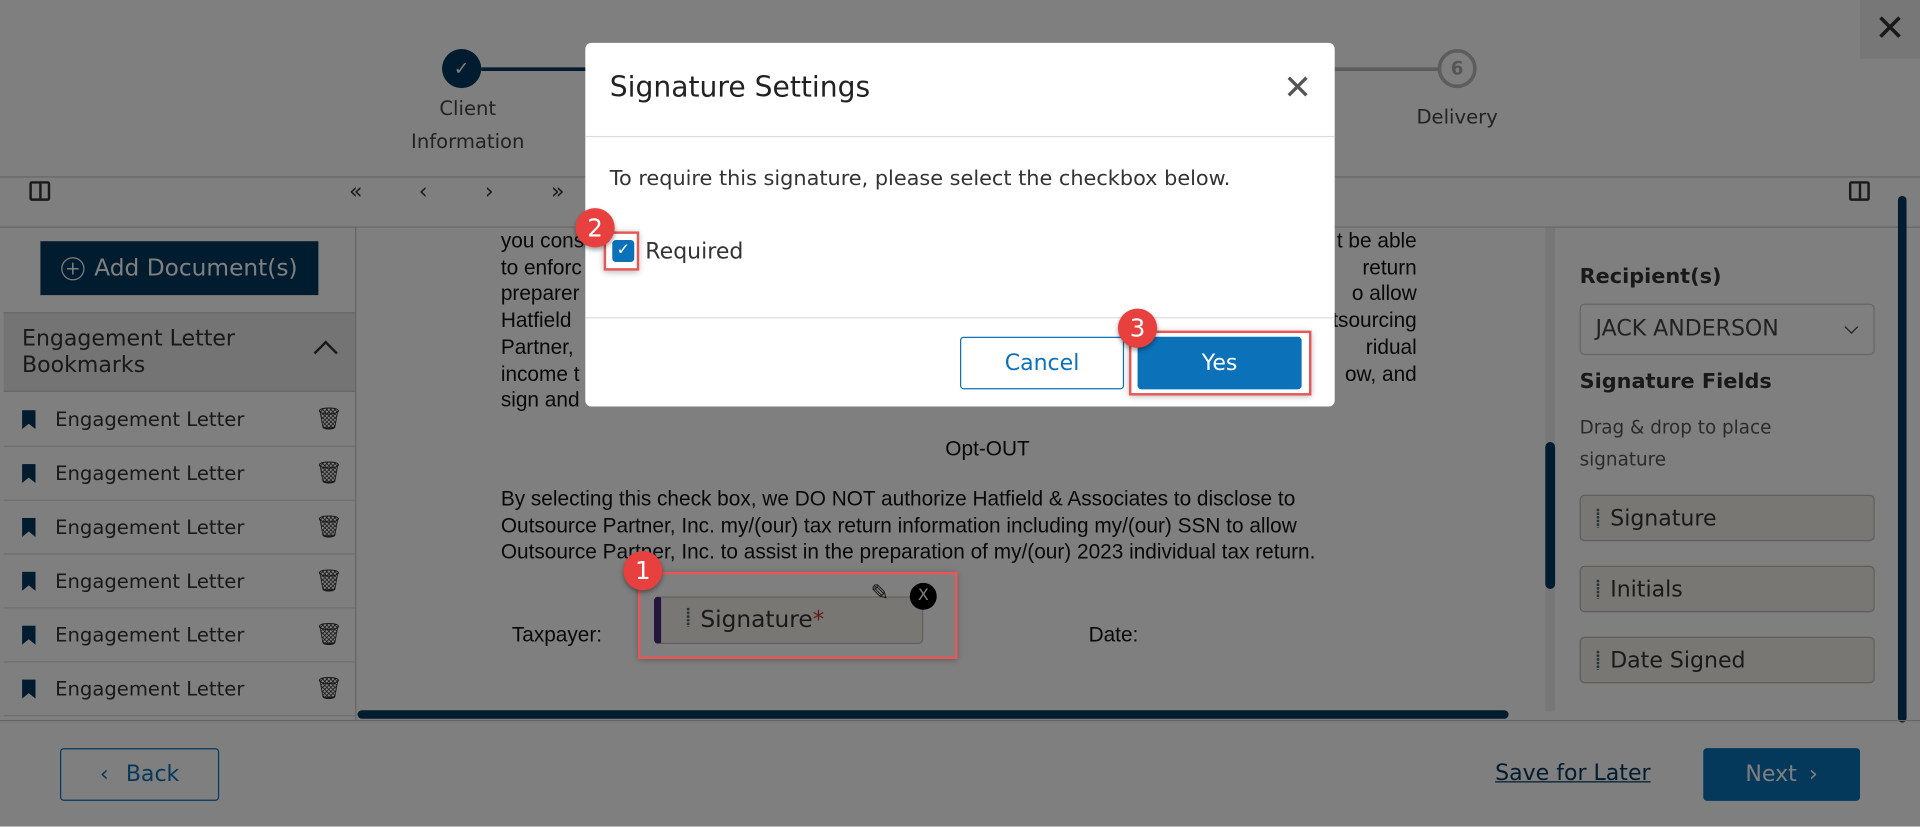  Describe the element at coordinates (1042, 363) in the screenshot. I see `cancel-button: Cancel` at that location.